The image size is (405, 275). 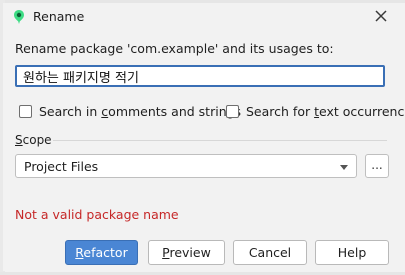 I want to click on scope-dropdown: Project Files, so click(x=186, y=166).